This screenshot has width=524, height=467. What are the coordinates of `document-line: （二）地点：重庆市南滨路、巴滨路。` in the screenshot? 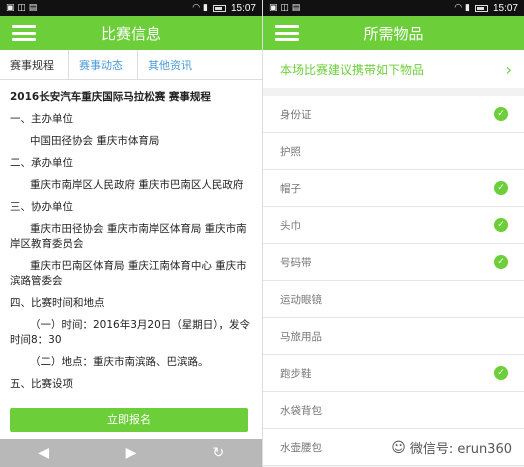 It's located at (119, 362).